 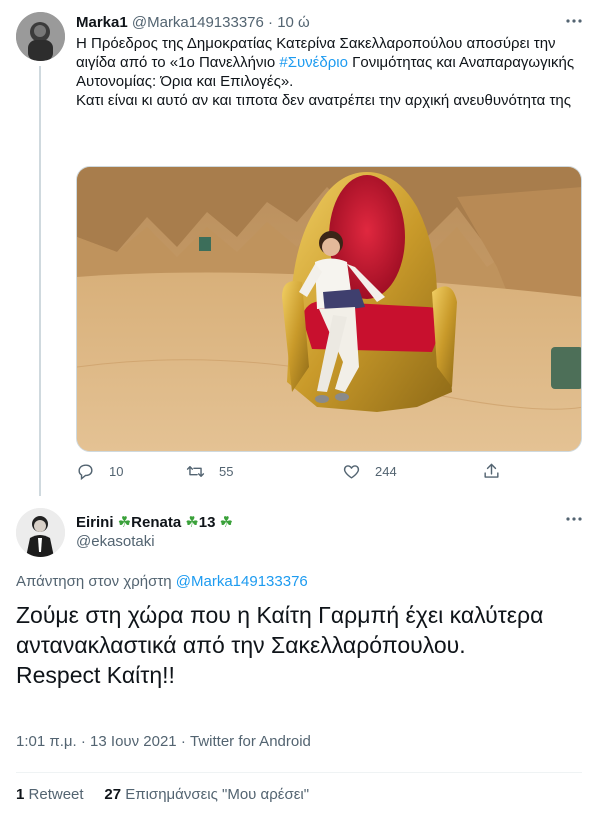 What do you see at coordinates (116, 471) in the screenshot?
I see `reply-count: 10` at bounding box center [116, 471].